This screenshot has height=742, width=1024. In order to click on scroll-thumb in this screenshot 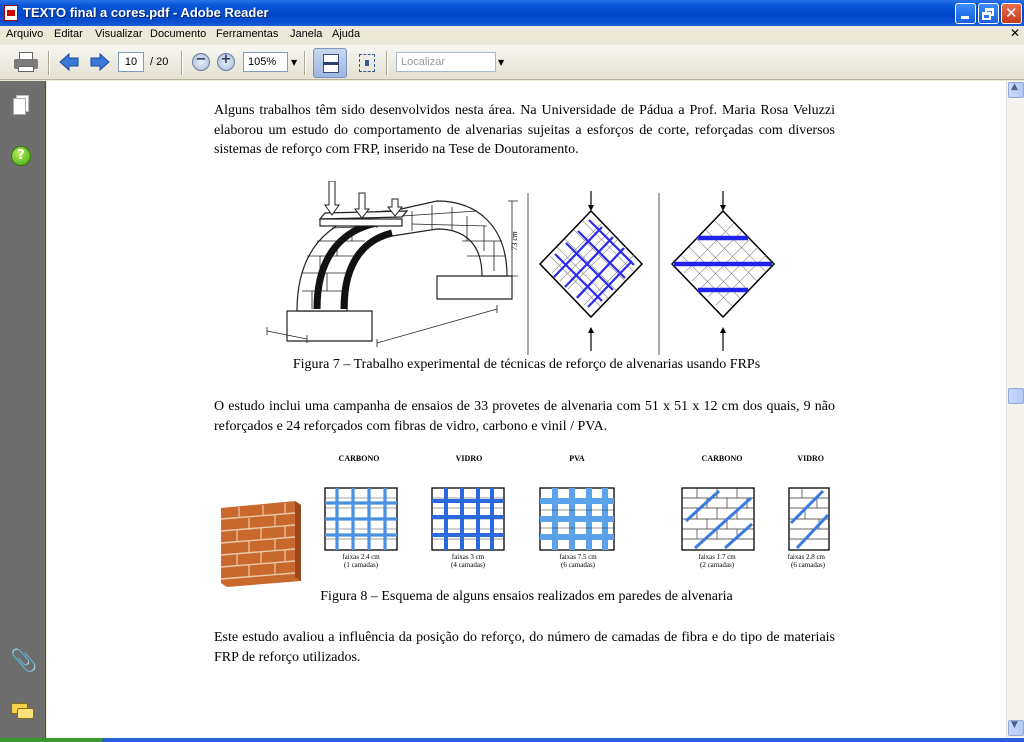, I will do `click(1016, 396)`.